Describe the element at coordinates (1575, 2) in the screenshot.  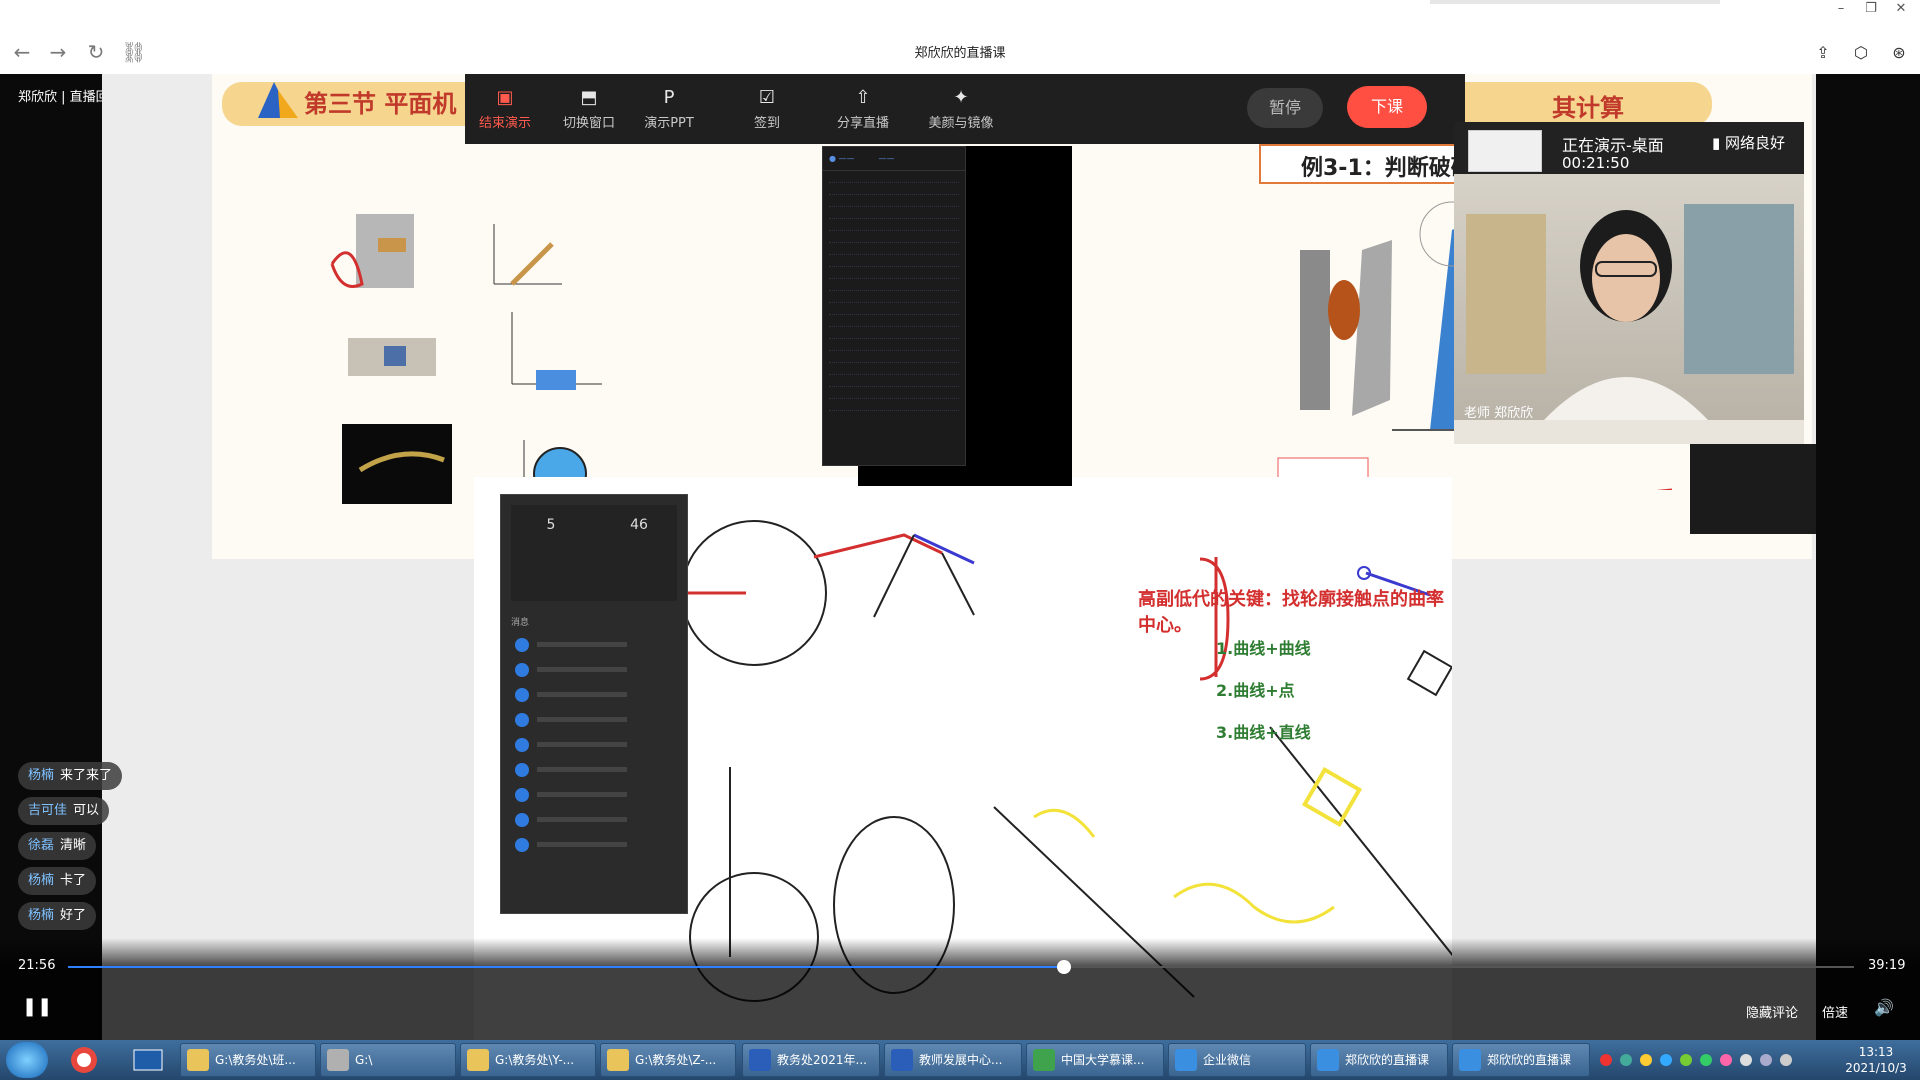
I see `ghost-bar` at that location.